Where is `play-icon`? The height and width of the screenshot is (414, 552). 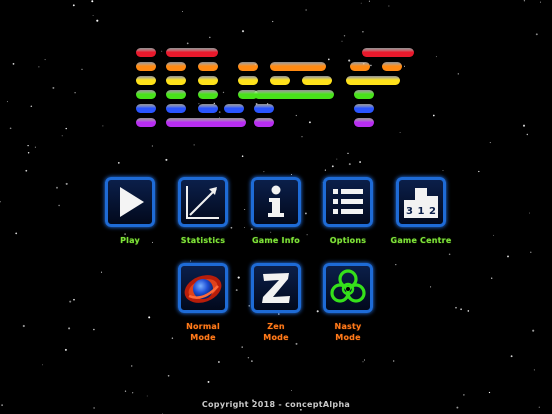
play-icon is located at coordinates (132, 202).